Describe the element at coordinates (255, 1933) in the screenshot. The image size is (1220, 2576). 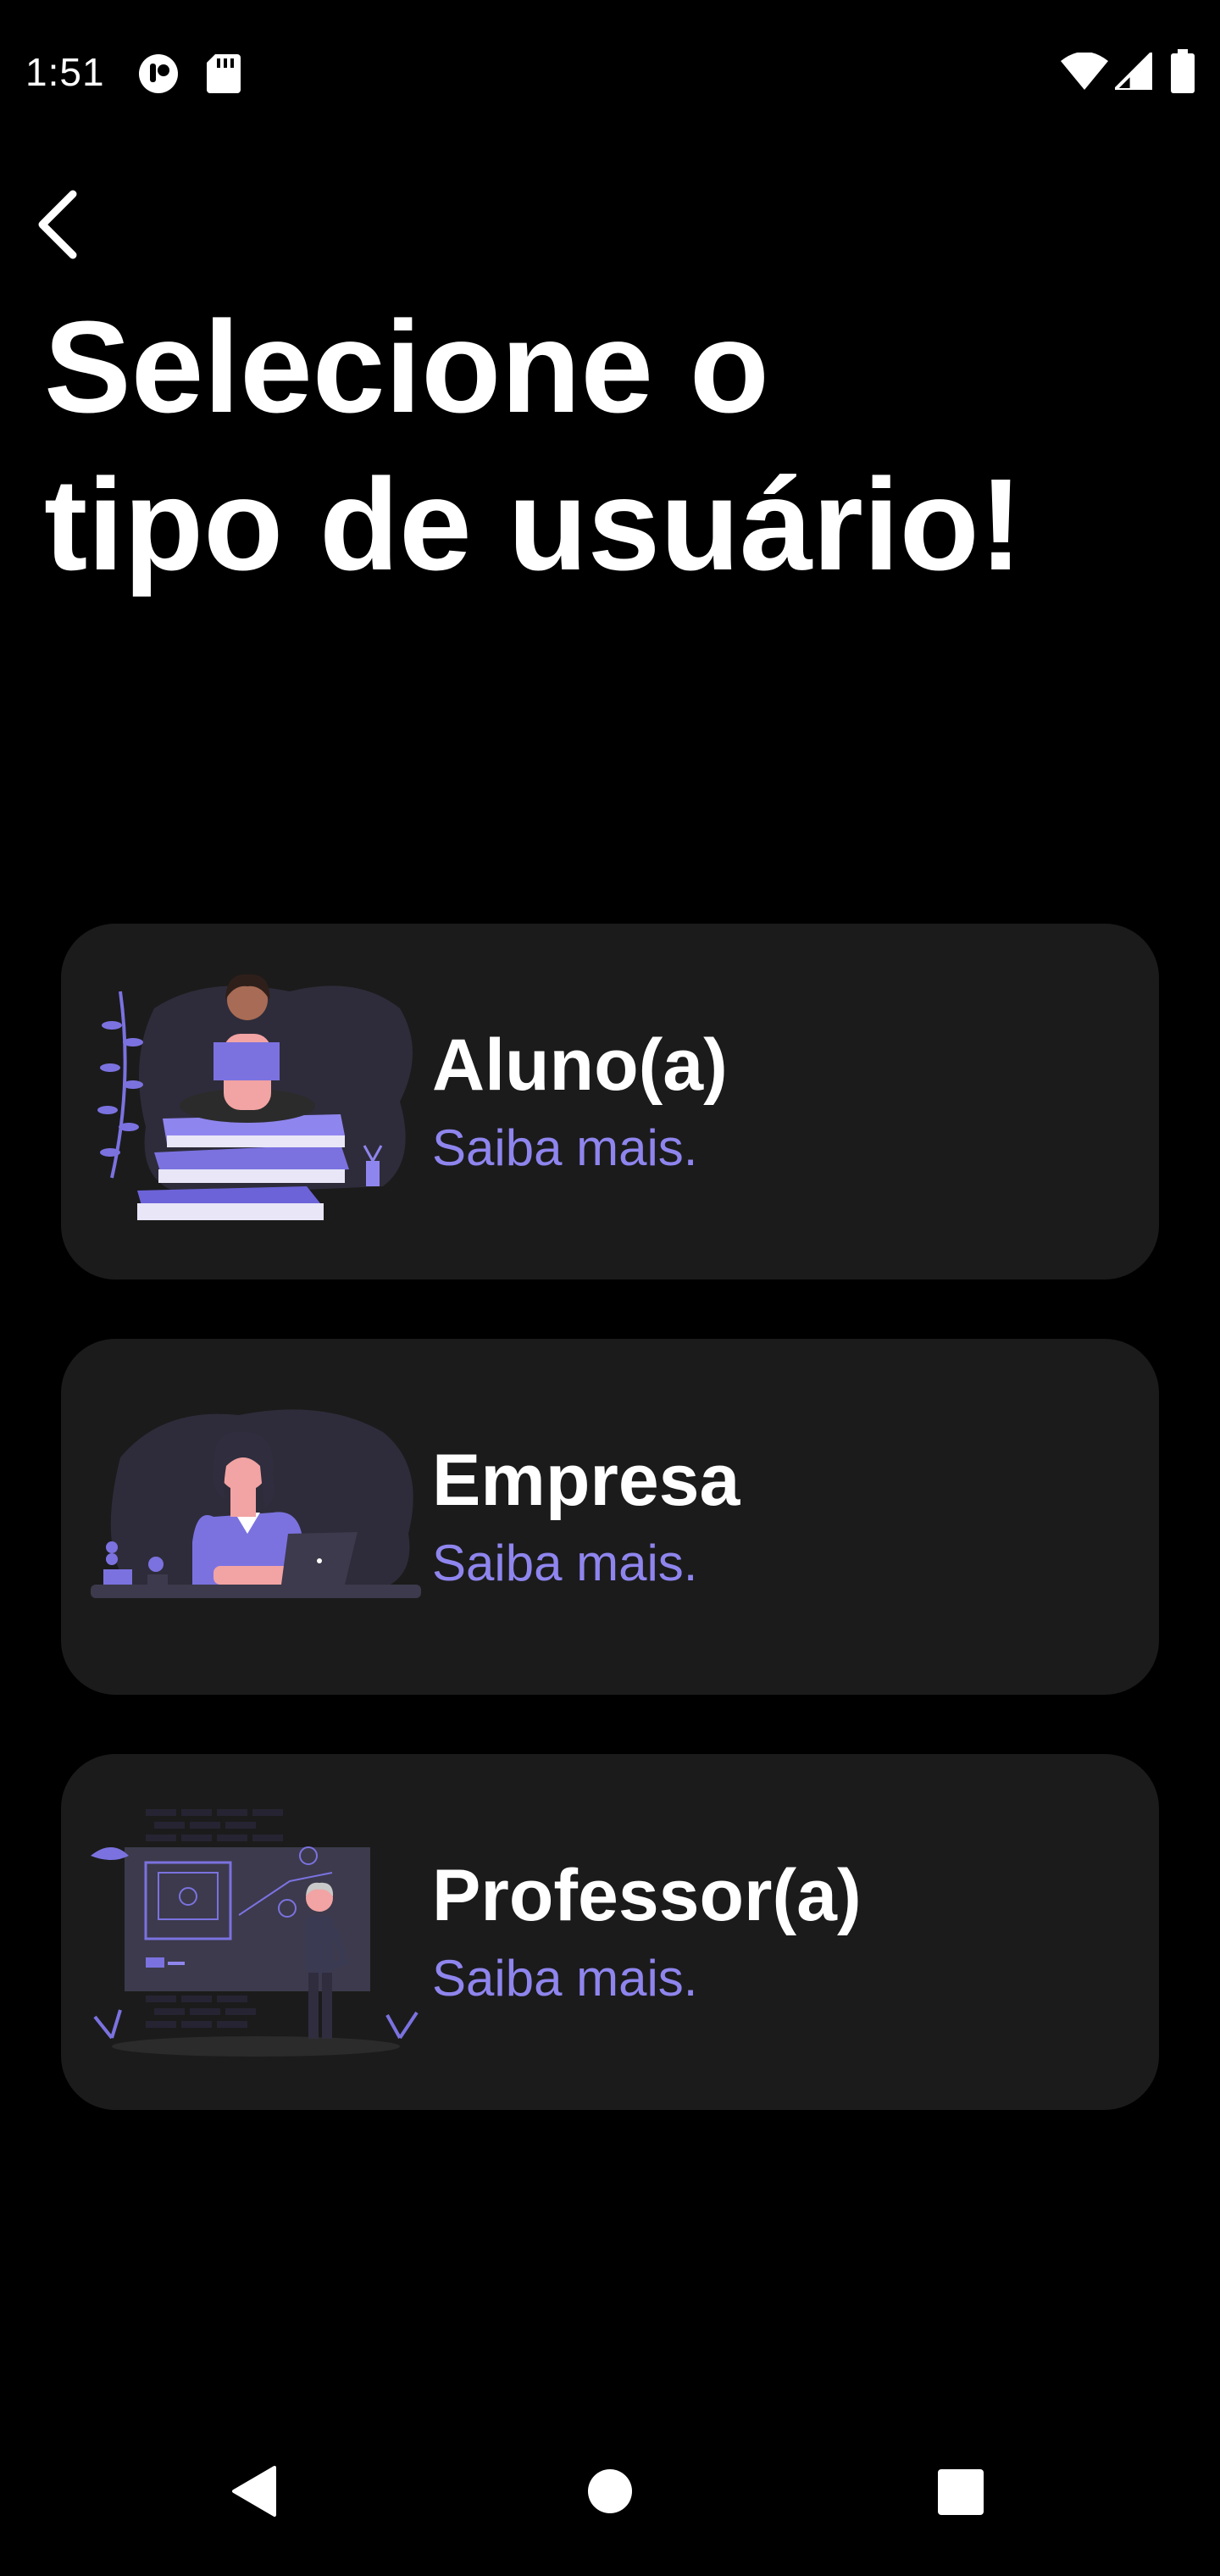
I see `teacher-at-whiteboard-illustration` at that location.